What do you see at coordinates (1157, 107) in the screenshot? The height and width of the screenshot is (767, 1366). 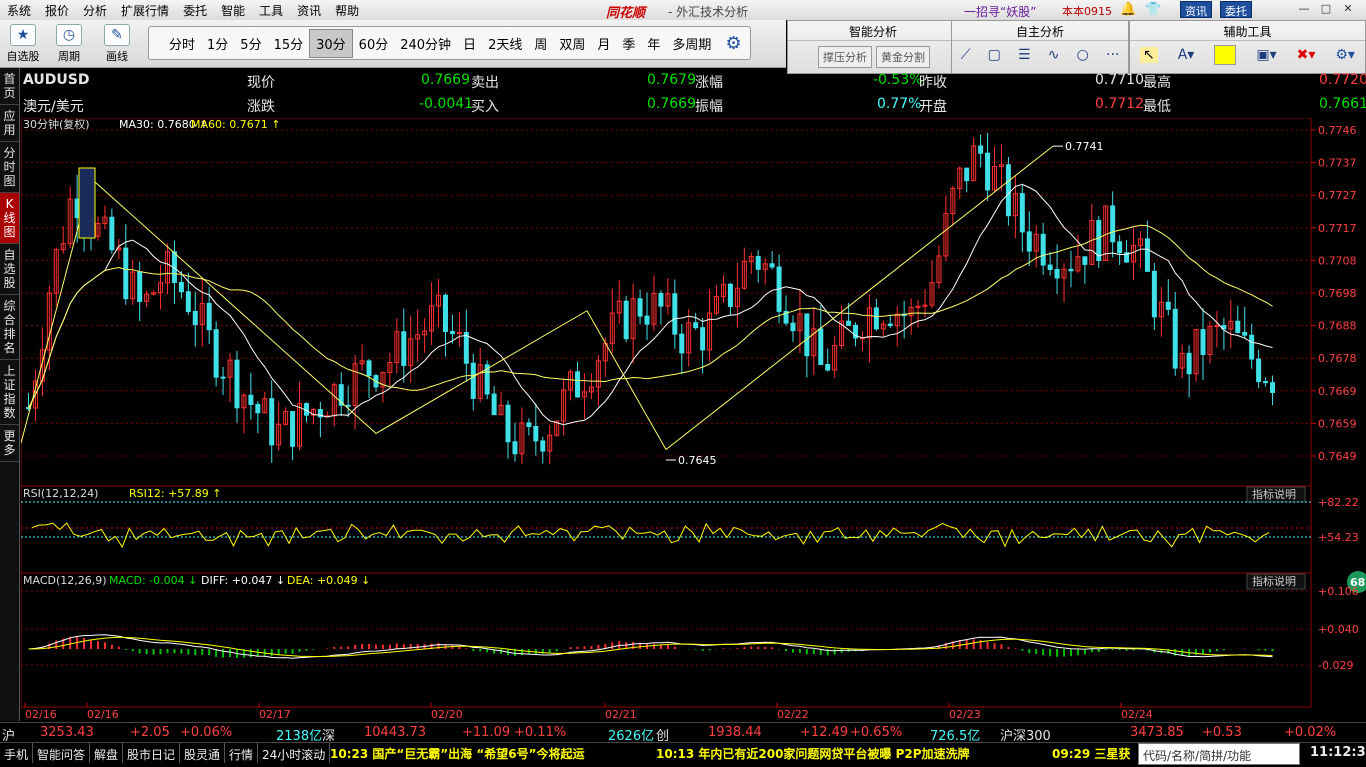 I see `label-low: 最低` at bounding box center [1157, 107].